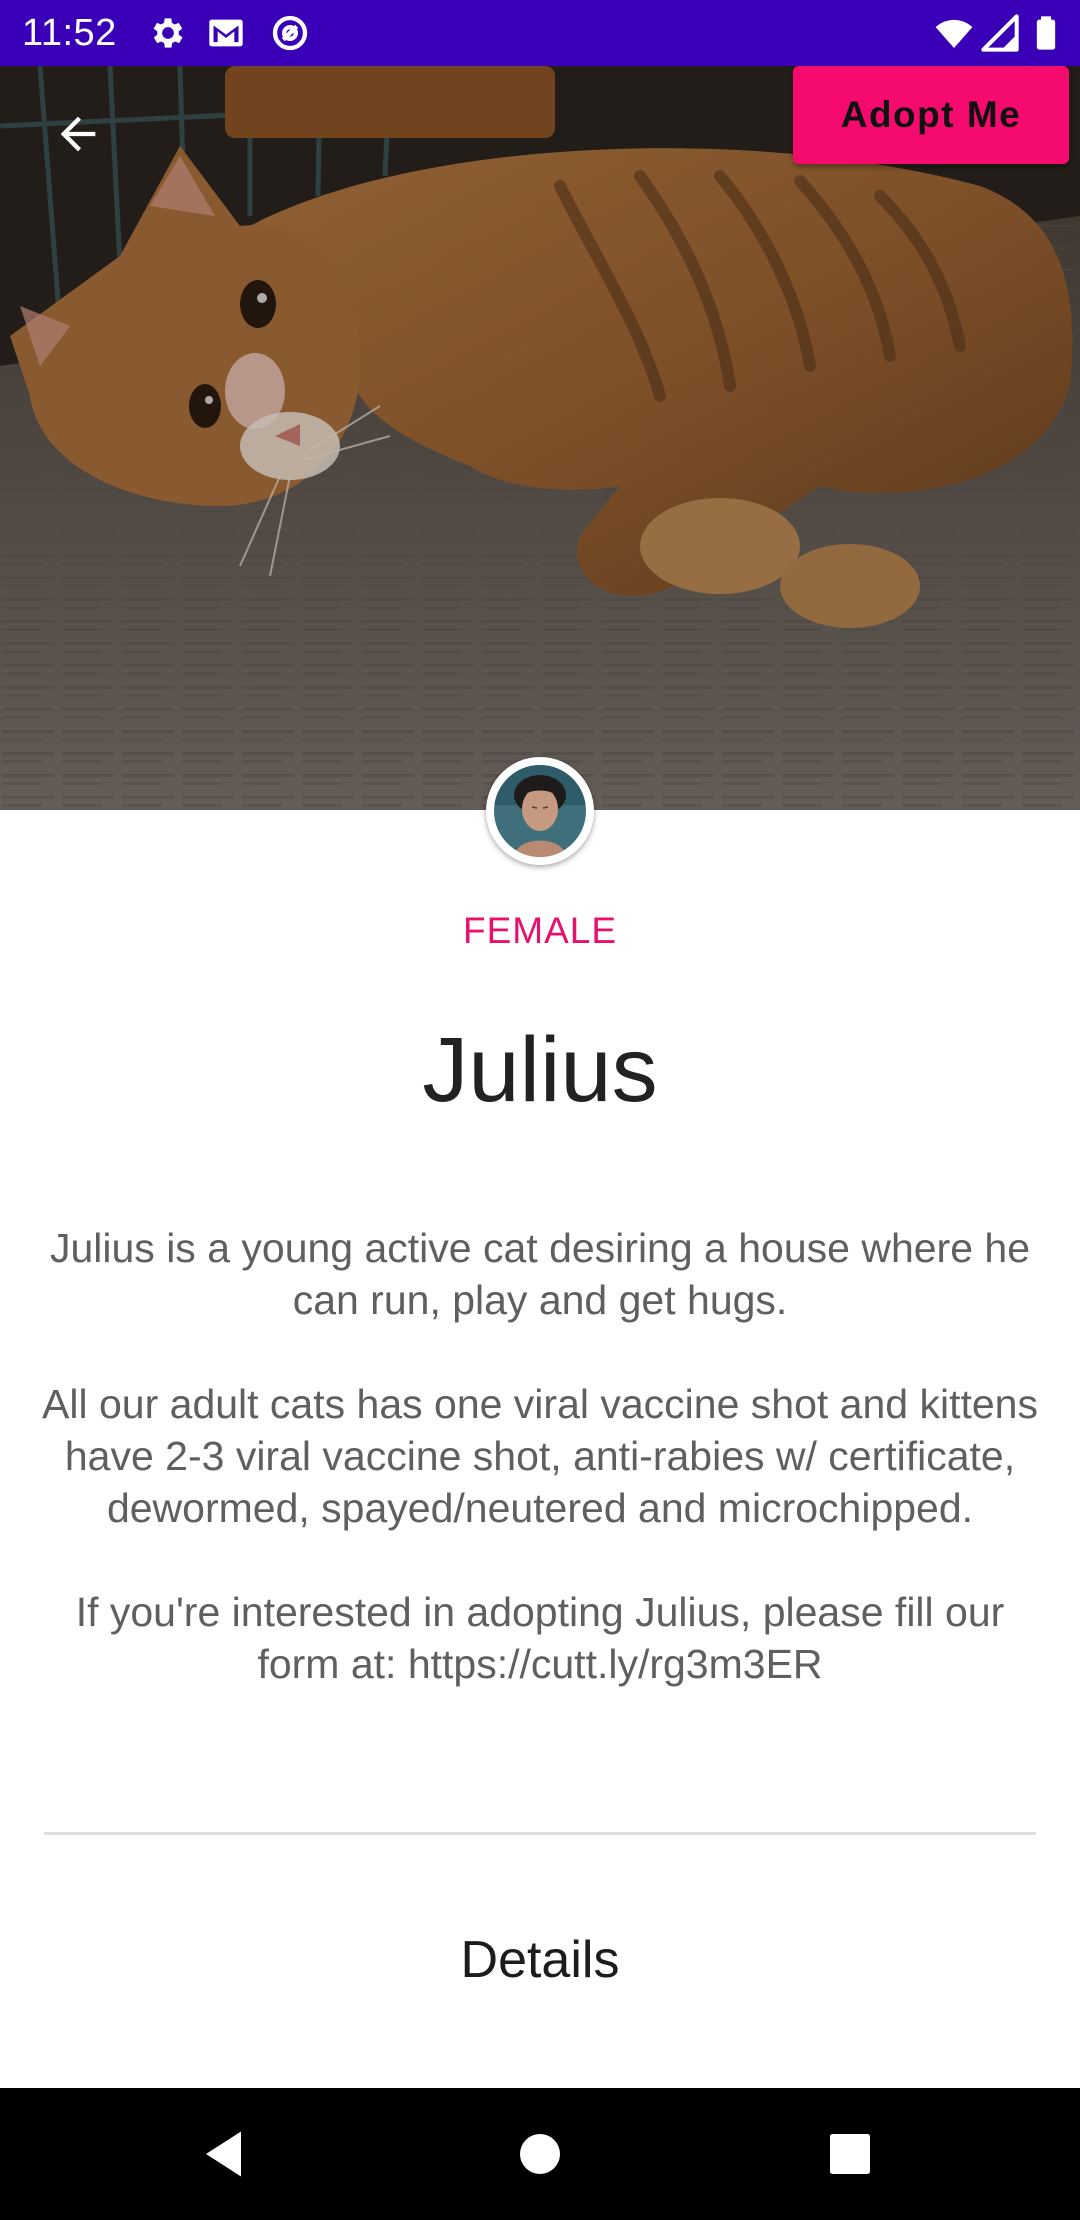  I want to click on status-time: 11:52, so click(69, 33).